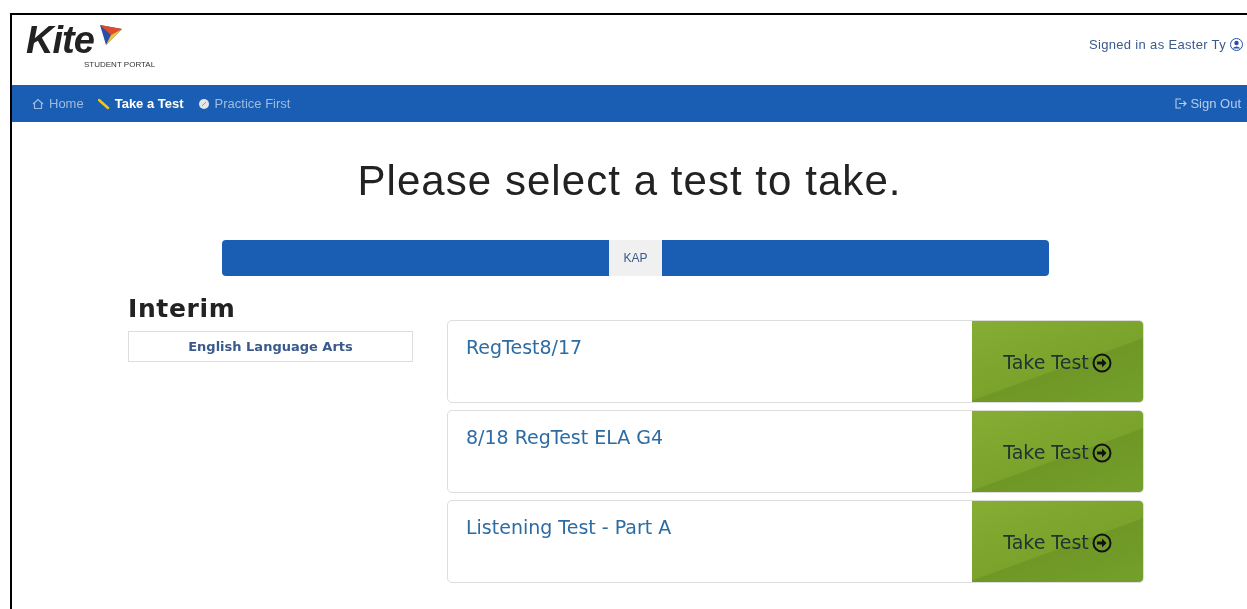 The image size is (1247, 609). Describe the element at coordinates (270, 346) in the screenshot. I see `subject-item: English Language Arts` at that location.